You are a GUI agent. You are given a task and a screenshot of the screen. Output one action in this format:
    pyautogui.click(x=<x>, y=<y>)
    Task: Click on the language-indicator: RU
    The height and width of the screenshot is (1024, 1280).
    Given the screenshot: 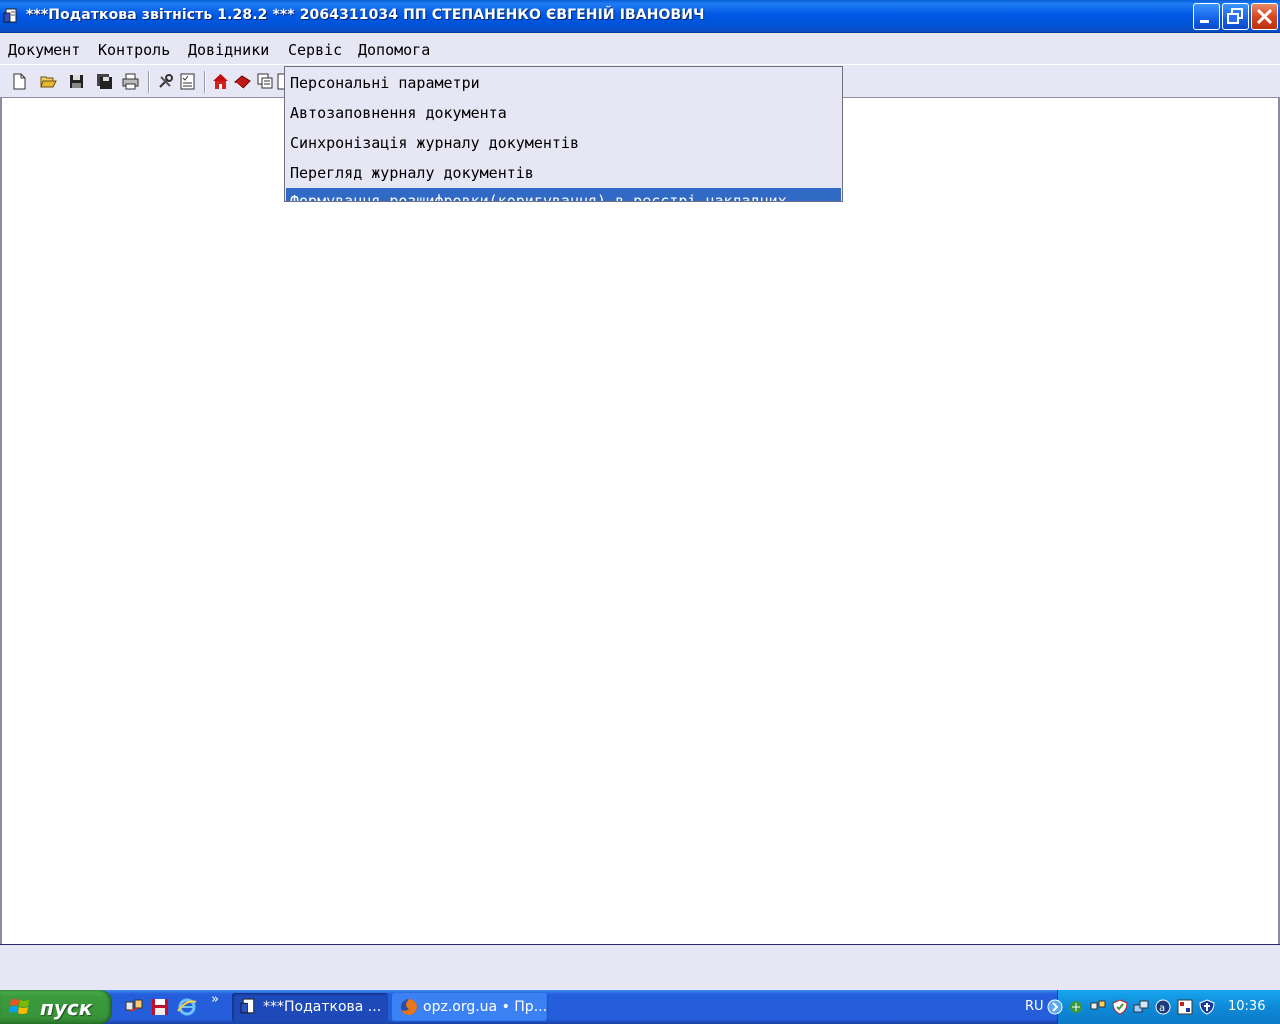 What is the action you would take?
    pyautogui.click(x=1034, y=1006)
    